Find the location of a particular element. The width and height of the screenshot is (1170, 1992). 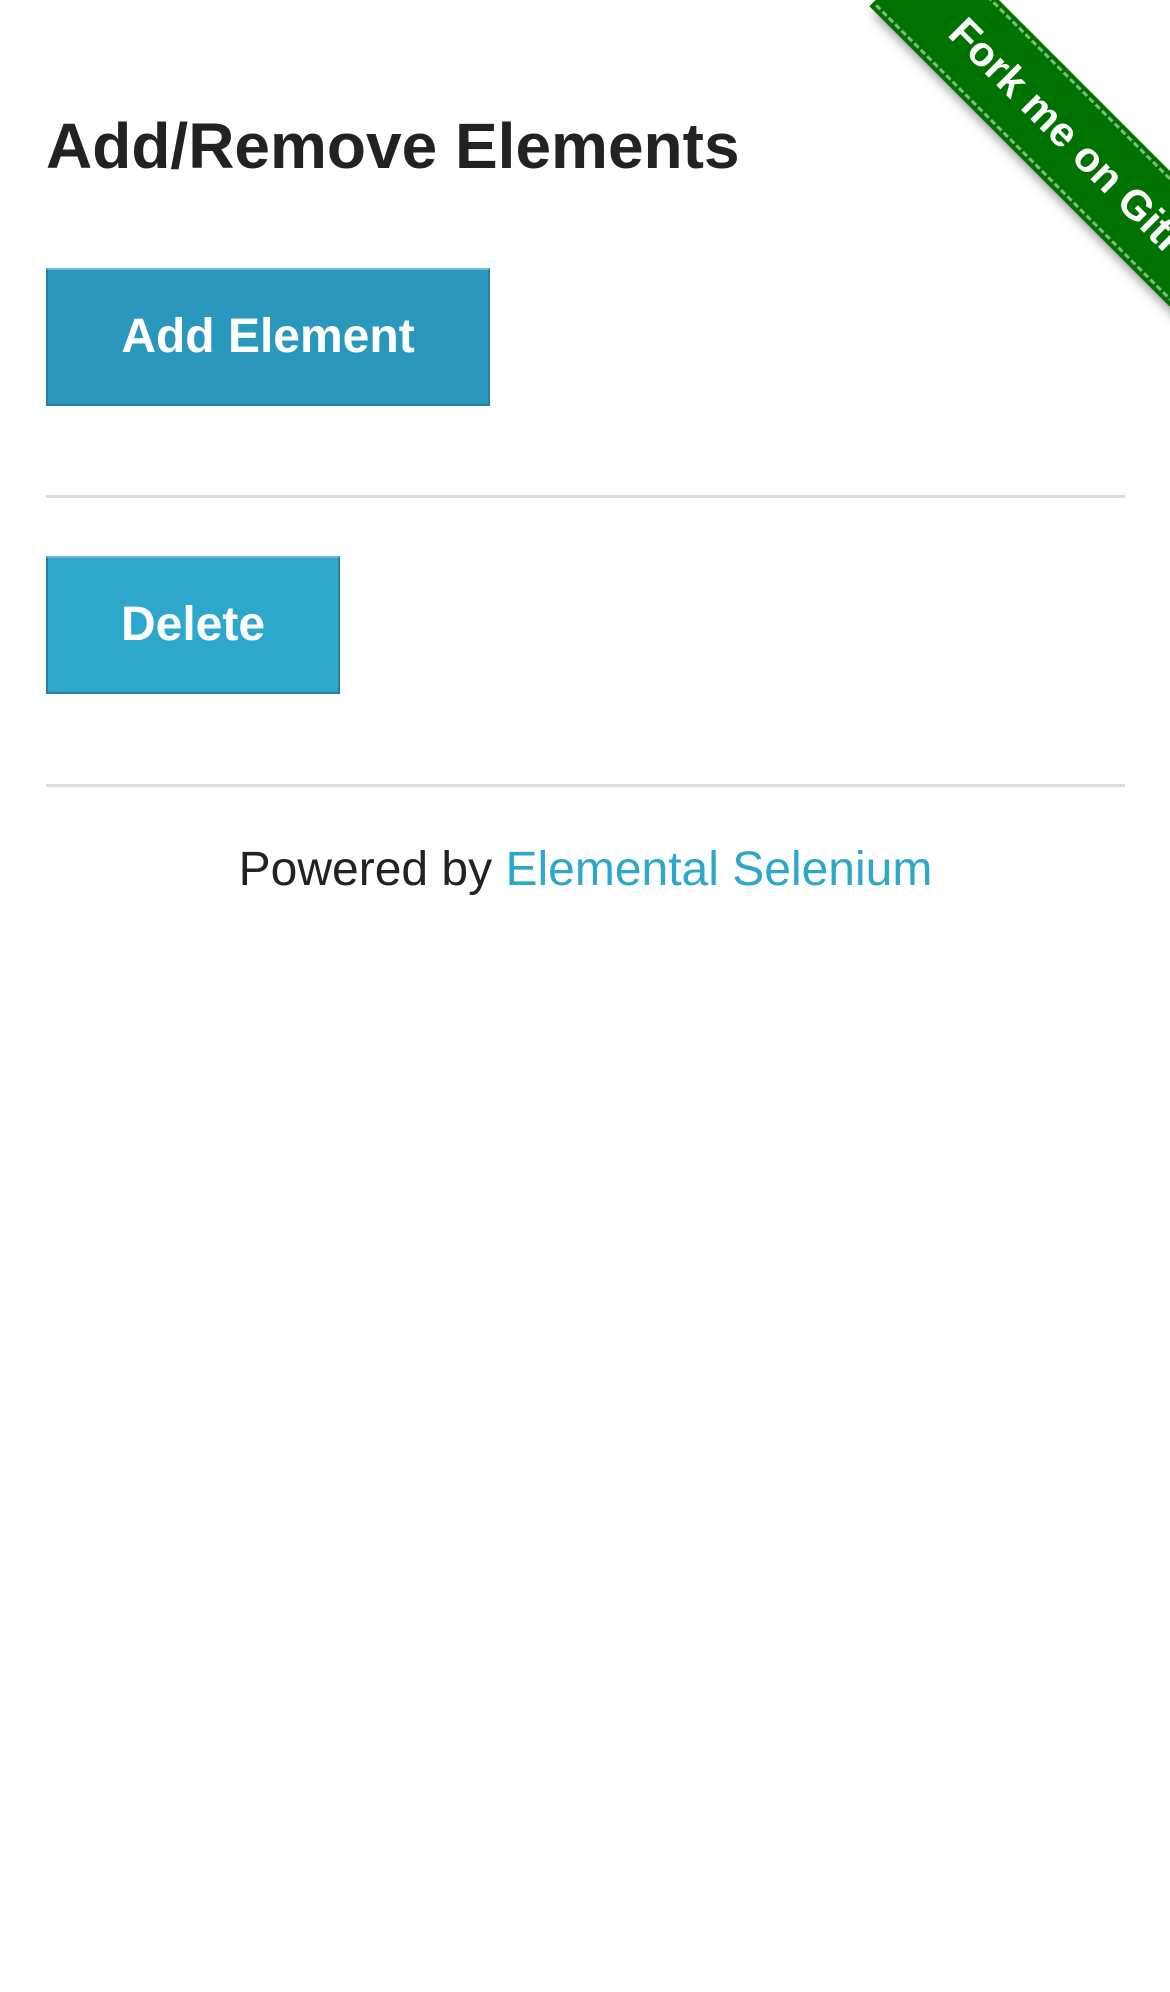

footer: Powered by Elemental Selenium is located at coordinates (585, 870).